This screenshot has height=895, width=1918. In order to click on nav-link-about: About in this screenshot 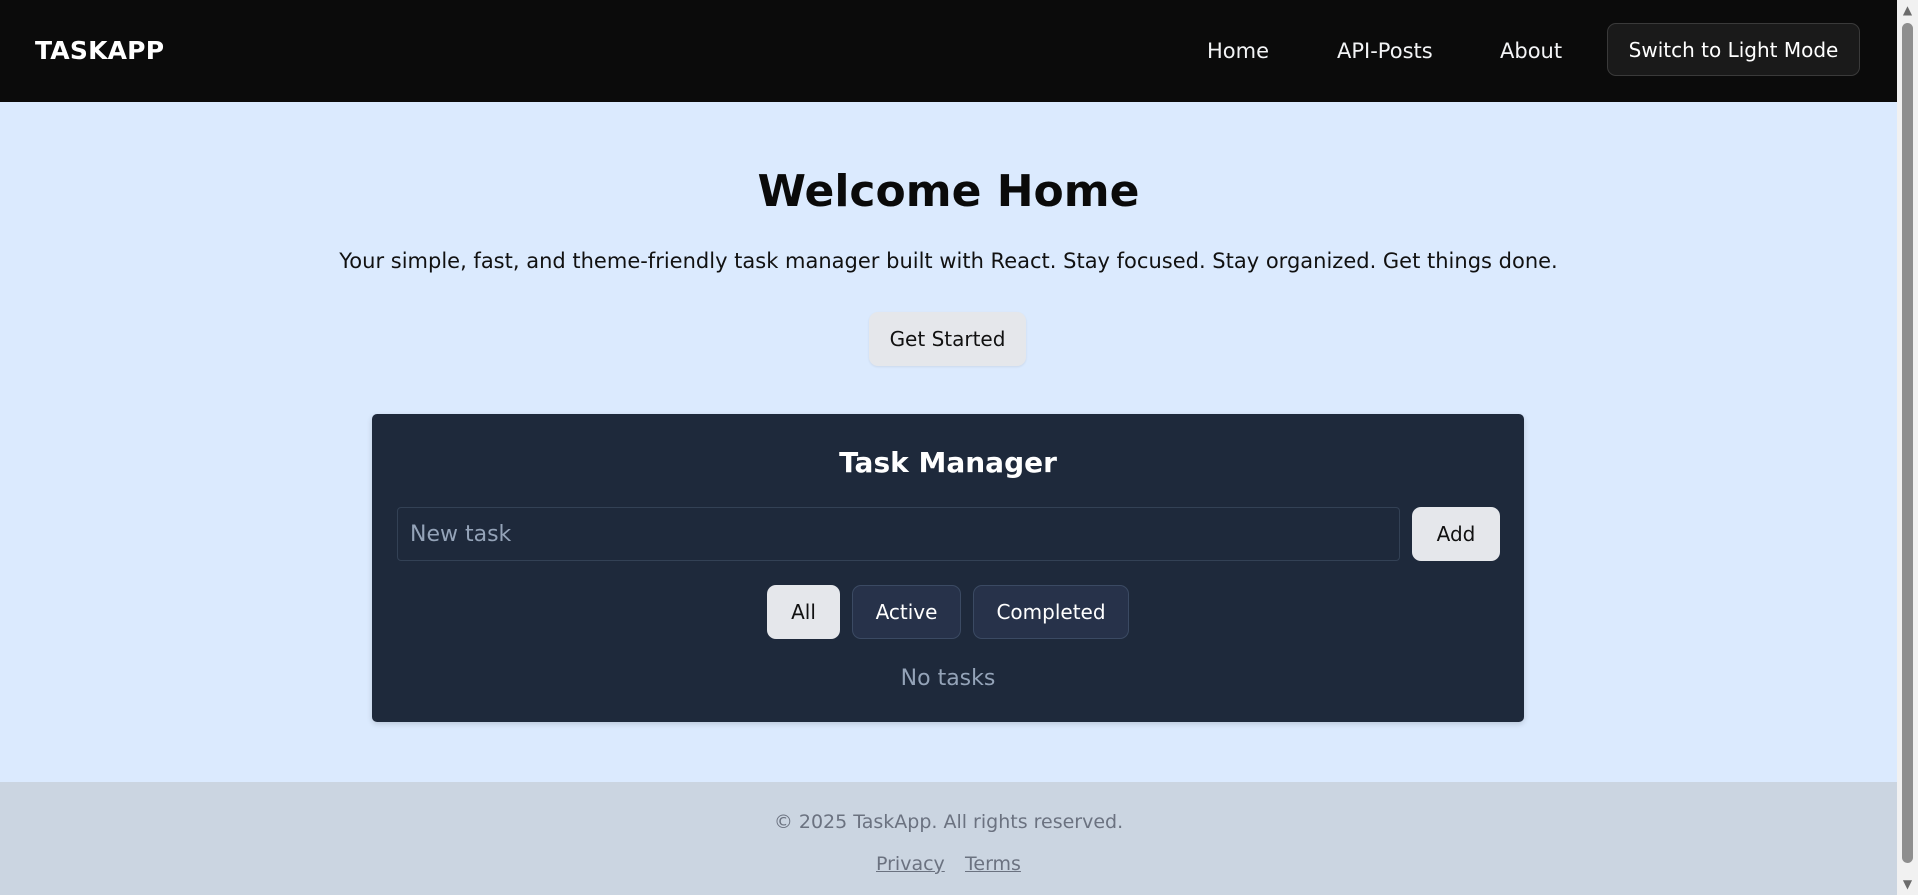, I will do `click(1531, 51)`.